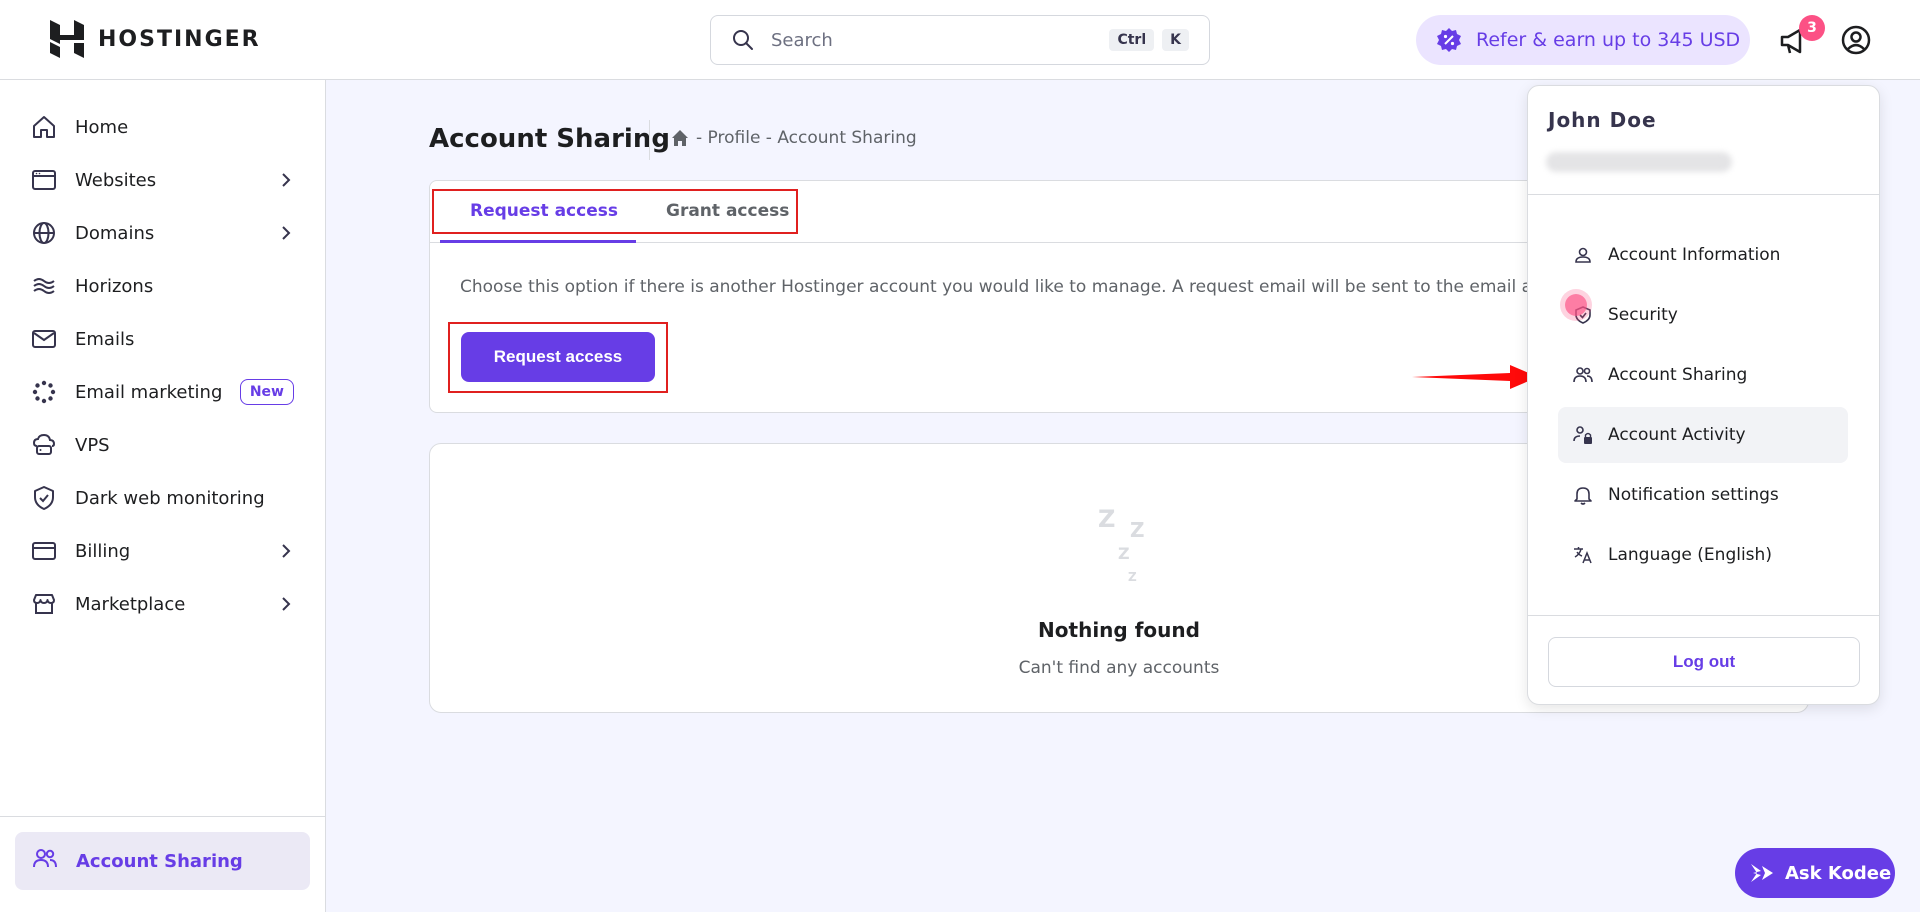 The image size is (1920, 912). I want to click on user-account-icon, so click(1856, 40).